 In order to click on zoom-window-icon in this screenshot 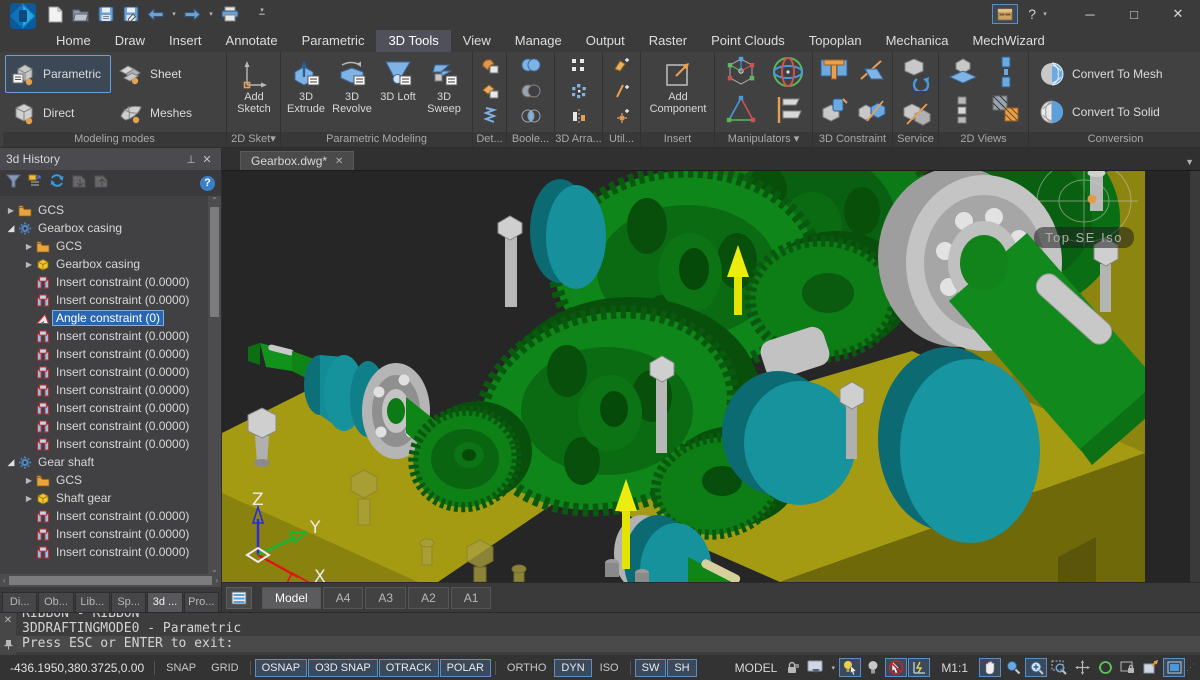, I will do `click(1059, 667)`.